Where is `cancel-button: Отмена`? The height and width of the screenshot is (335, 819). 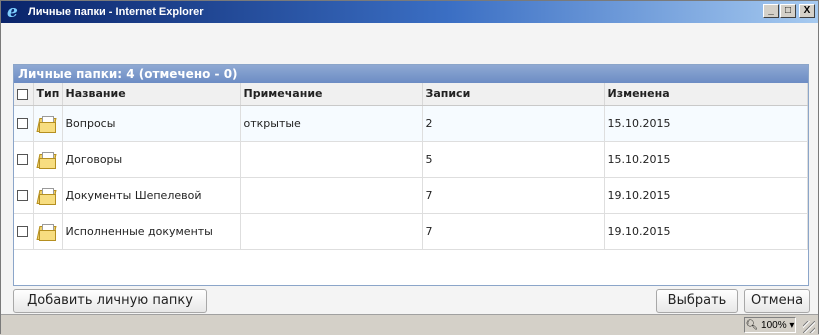
cancel-button: Отмена is located at coordinates (777, 301).